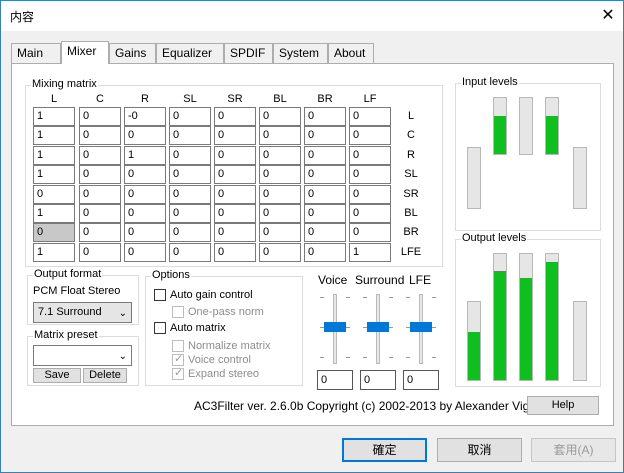 This screenshot has height=473, width=624. I want to click on matrix-row-header: BL, so click(411, 213).